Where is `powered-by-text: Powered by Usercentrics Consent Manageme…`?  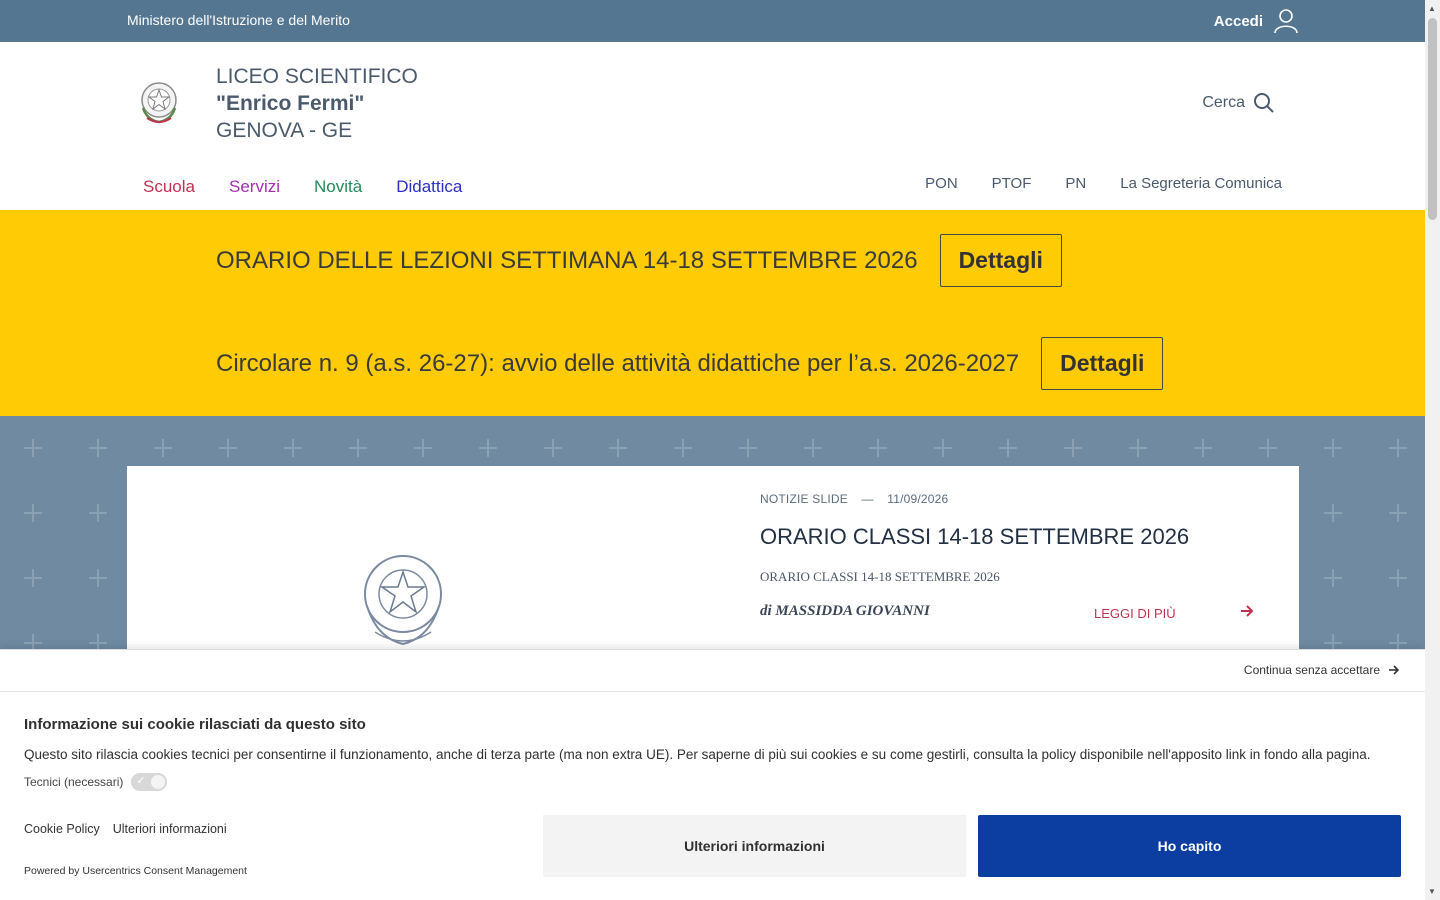 powered-by-text: Powered by Usercentrics Consent Manageme… is located at coordinates (135, 871).